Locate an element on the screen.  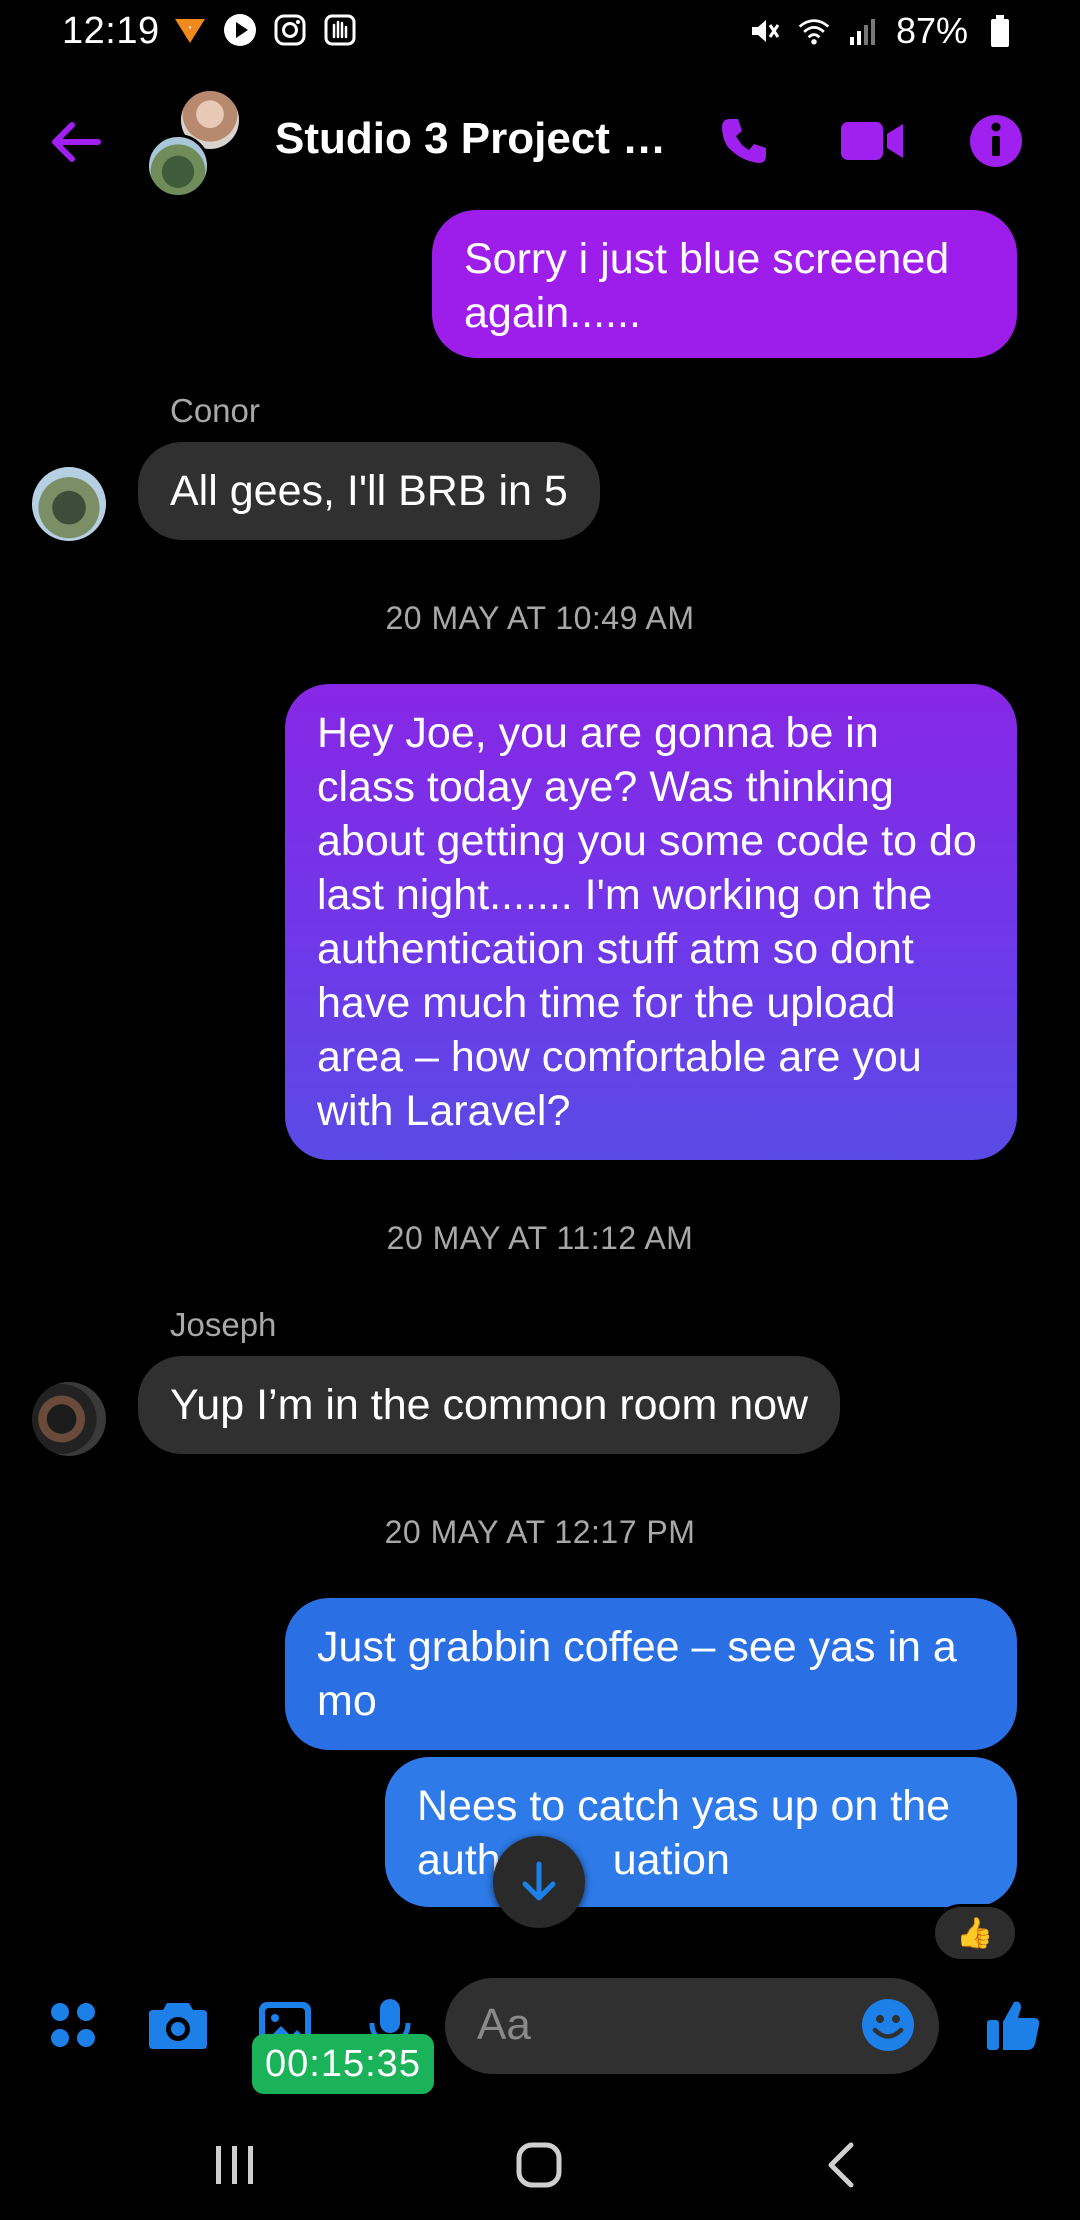
info-icon is located at coordinates (996, 141).